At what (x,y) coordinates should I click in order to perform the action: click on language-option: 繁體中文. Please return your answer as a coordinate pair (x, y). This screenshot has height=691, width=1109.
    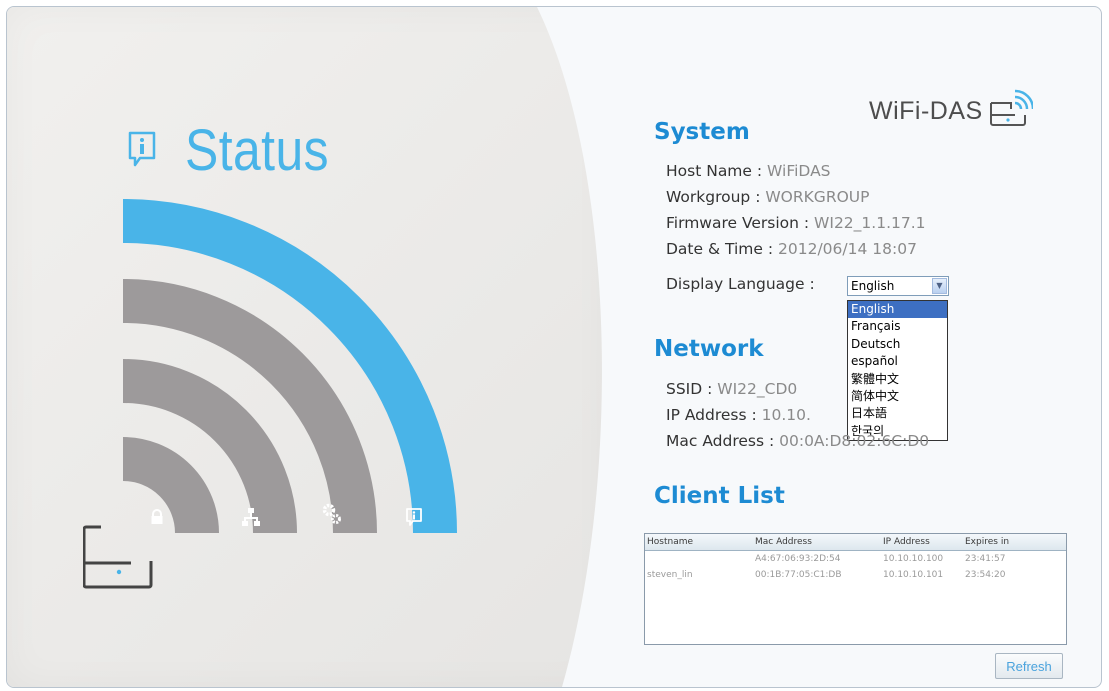
    Looking at the image, I should click on (897, 379).